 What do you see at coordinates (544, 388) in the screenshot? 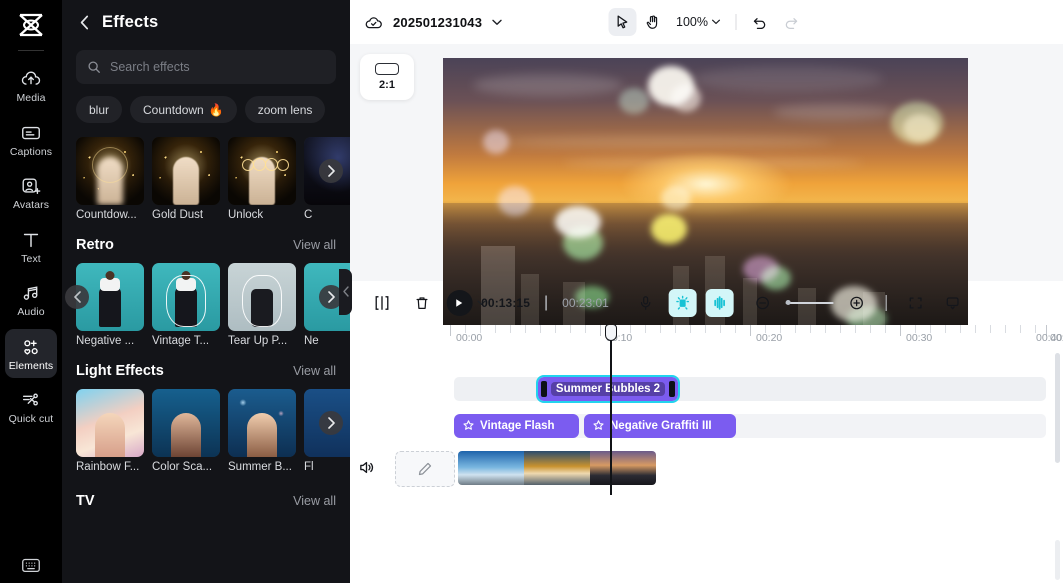
I see `trim-handle-left` at bounding box center [544, 388].